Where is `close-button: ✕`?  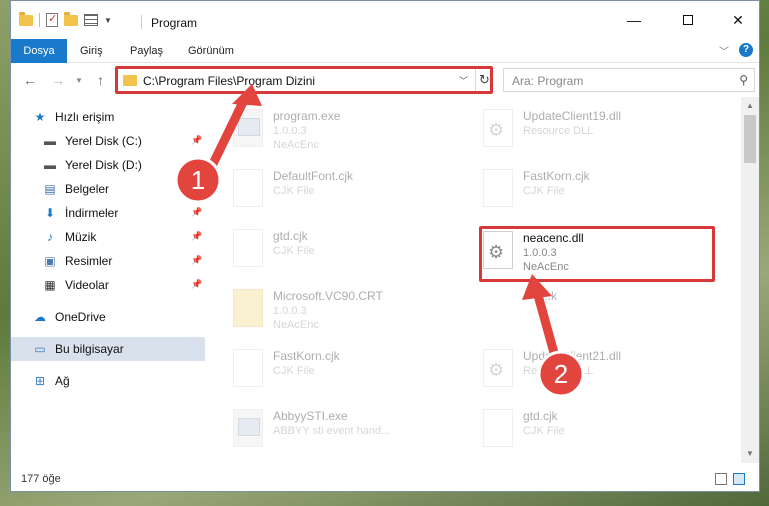 close-button: ✕ is located at coordinates (738, 20).